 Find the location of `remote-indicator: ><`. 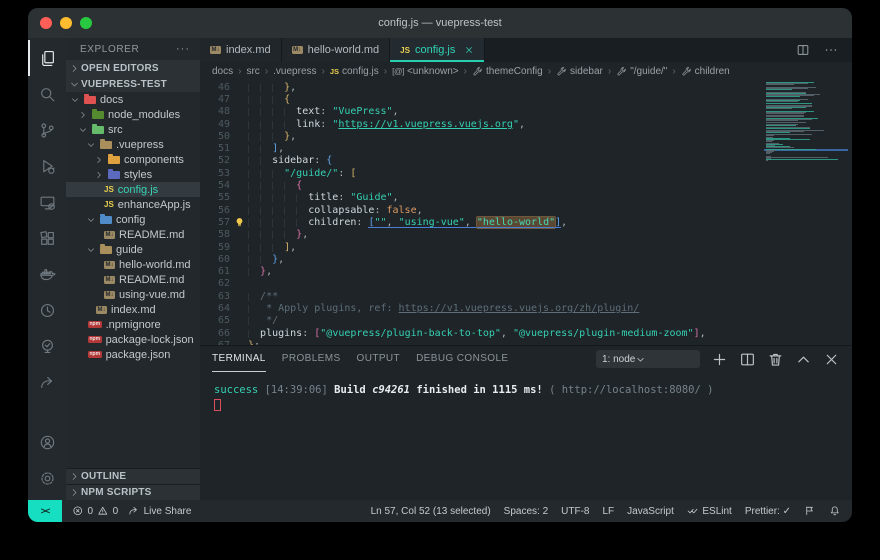

remote-indicator: >< is located at coordinates (45, 511).